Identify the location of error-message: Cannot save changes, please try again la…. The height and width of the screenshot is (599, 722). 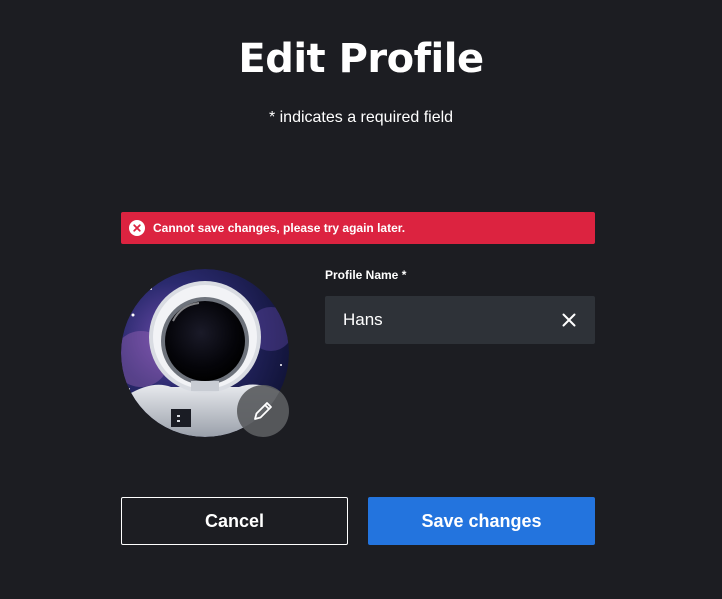
(279, 228).